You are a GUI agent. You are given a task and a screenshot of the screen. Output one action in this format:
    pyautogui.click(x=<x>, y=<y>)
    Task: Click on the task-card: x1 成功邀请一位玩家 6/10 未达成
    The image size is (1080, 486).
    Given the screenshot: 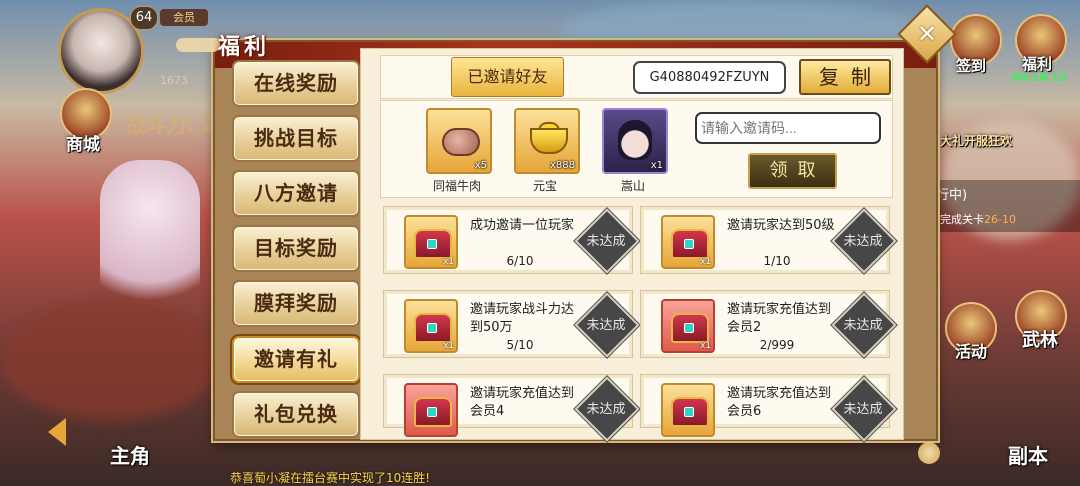 What is the action you would take?
    pyautogui.click(x=511, y=240)
    